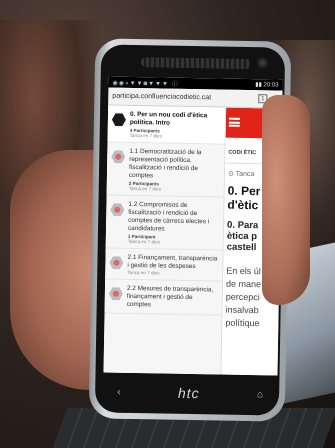 This screenshot has height=448, width=335. Describe the element at coordinates (286, 200) in the screenshot. I see `hand-right` at that location.